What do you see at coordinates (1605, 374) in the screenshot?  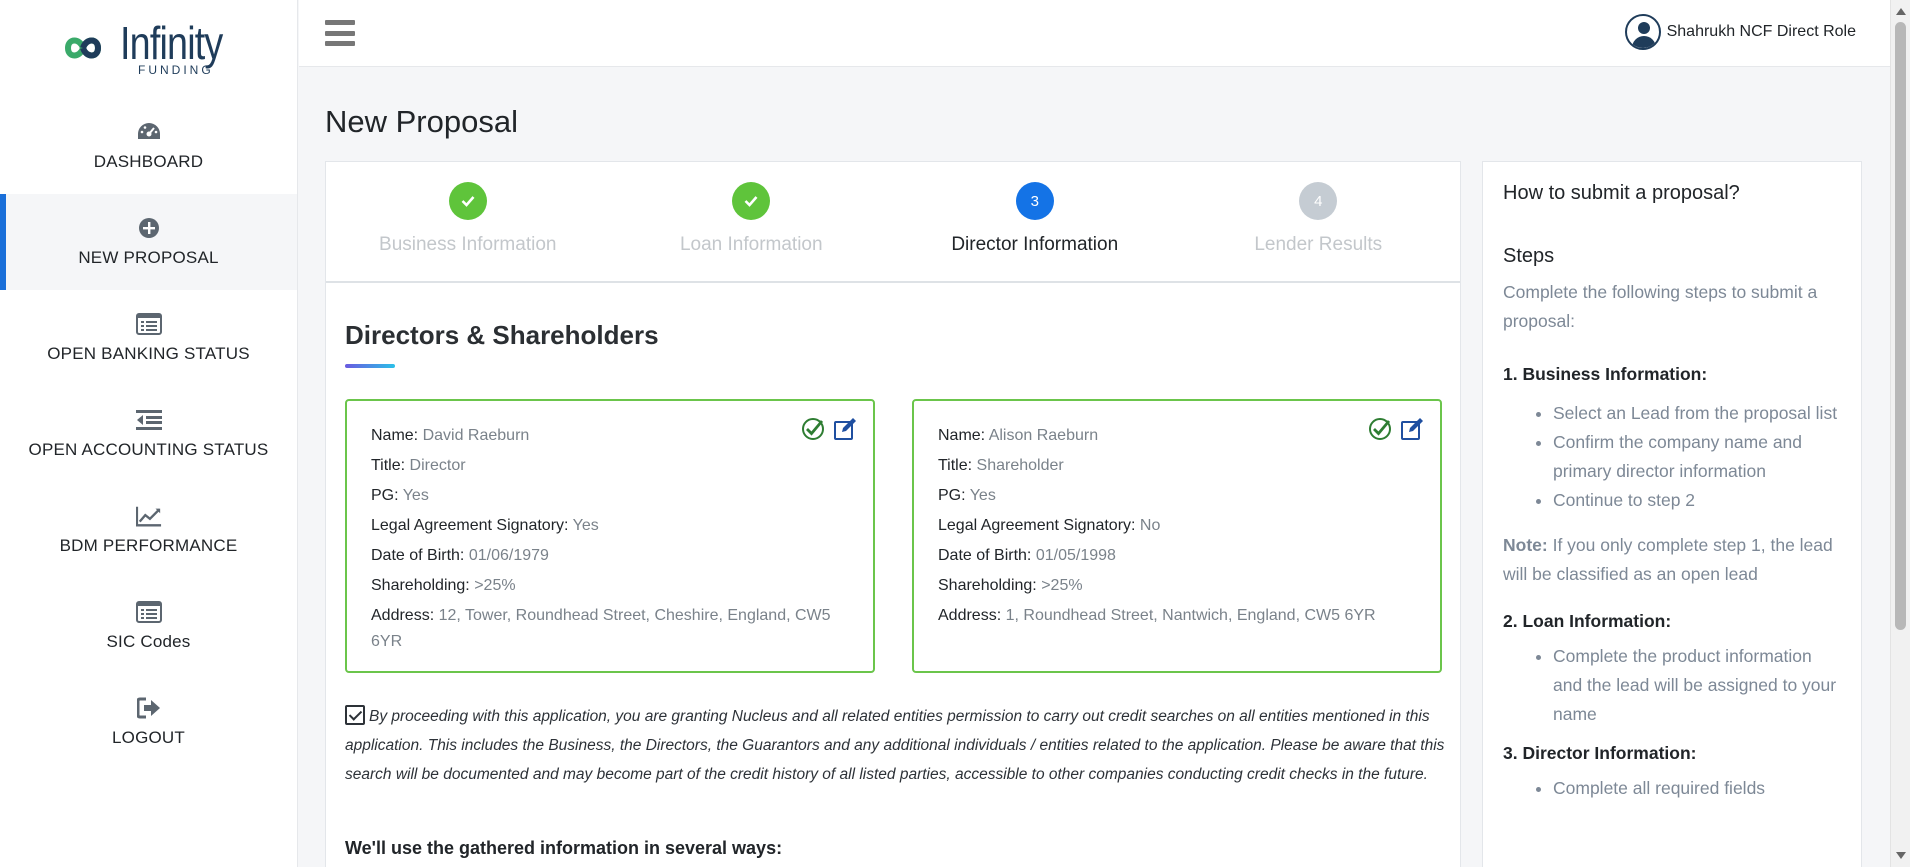 I see `help-step-1-heading: 1. Business Information:` at bounding box center [1605, 374].